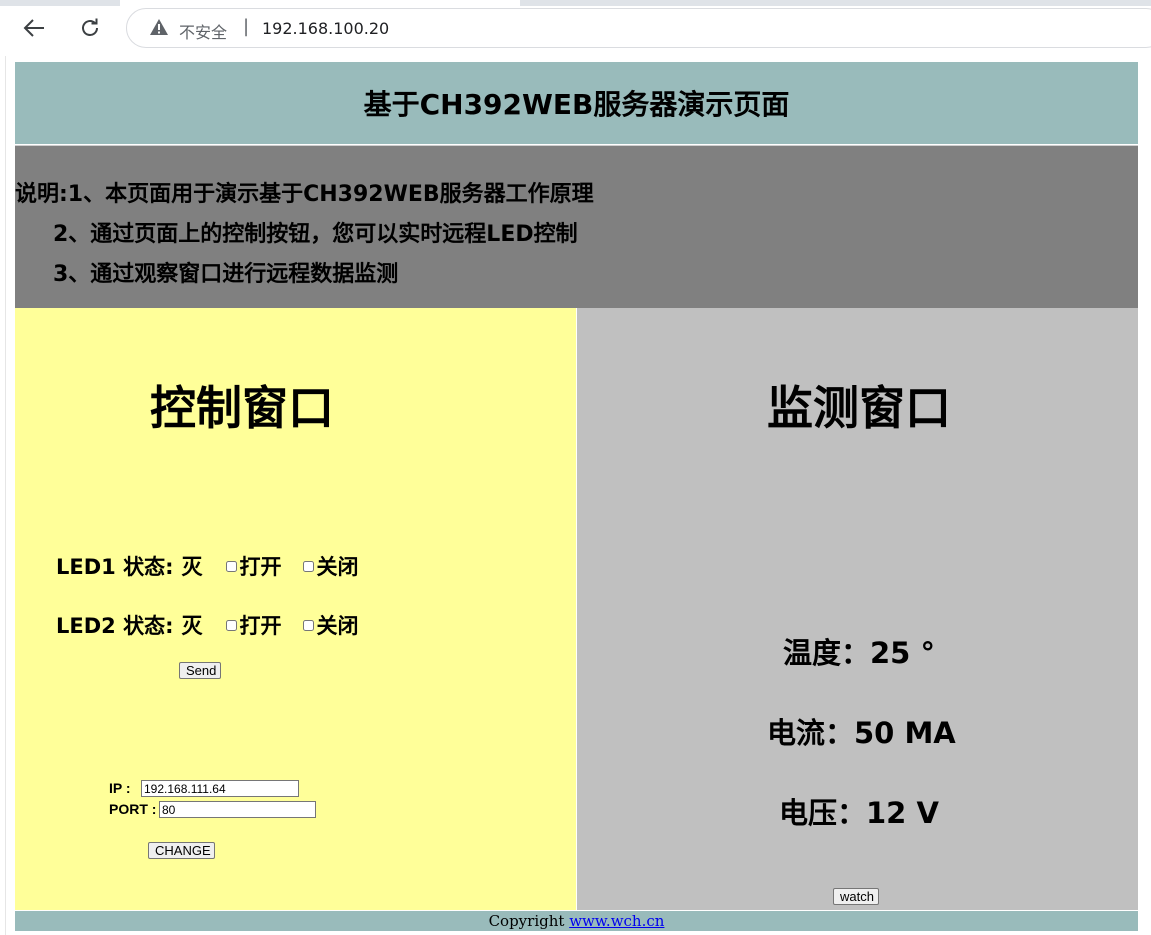 Image resolution: width=1151 pixels, height=935 pixels. Describe the element at coordinates (859, 653) in the screenshot. I see `temperature-reading: 温度：25 °` at that location.